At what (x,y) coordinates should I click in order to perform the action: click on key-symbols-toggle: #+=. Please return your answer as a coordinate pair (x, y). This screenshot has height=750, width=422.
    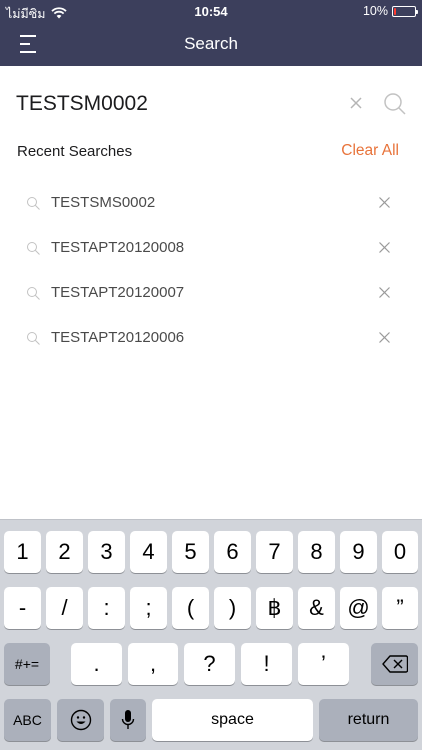
    Looking at the image, I should click on (27, 664).